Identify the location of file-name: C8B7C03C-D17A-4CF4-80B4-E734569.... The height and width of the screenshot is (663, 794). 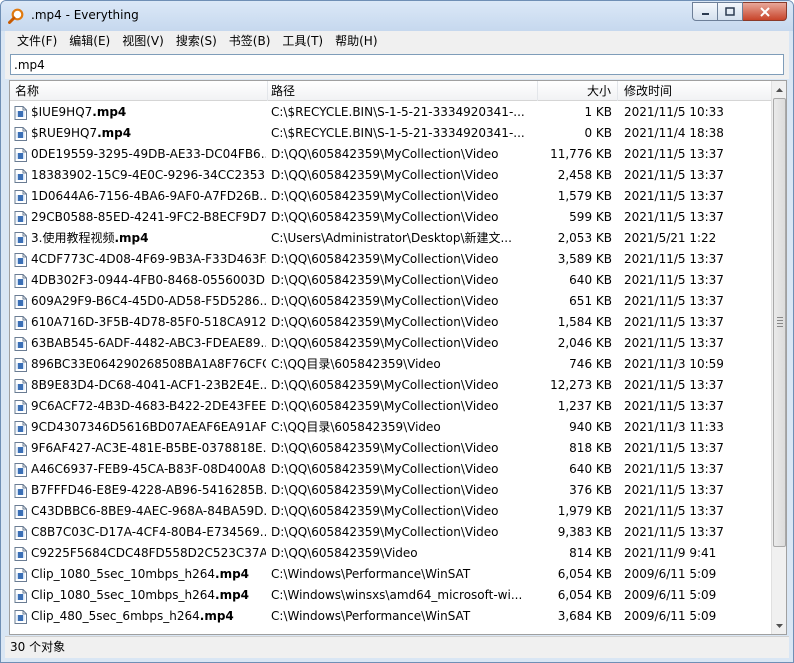
(148, 532).